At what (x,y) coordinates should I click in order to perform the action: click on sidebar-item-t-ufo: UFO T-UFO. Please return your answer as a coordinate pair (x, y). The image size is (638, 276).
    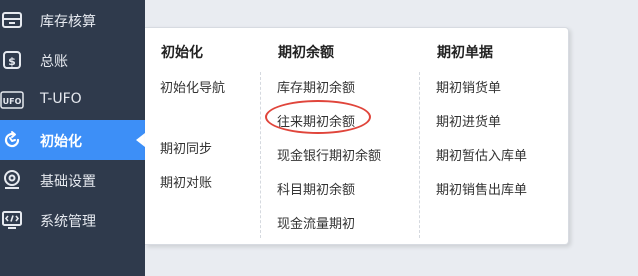
    Looking at the image, I should click on (72, 100).